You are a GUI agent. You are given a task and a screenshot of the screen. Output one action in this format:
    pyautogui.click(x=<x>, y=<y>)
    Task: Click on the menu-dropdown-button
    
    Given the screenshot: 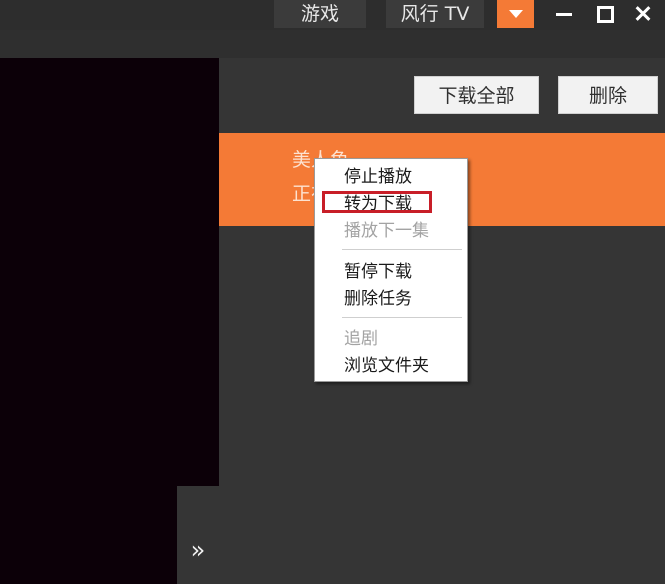 What is the action you would take?
    pyautogui.click(x=515, y=14)
    